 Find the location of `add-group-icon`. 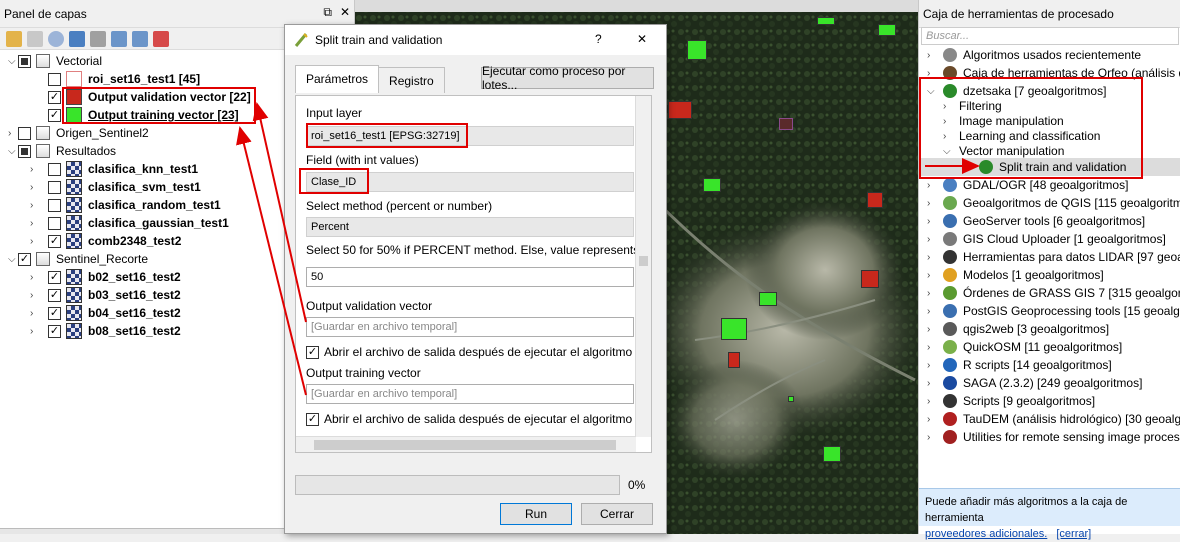

add-group-icon is located at coordinates (35, 38).